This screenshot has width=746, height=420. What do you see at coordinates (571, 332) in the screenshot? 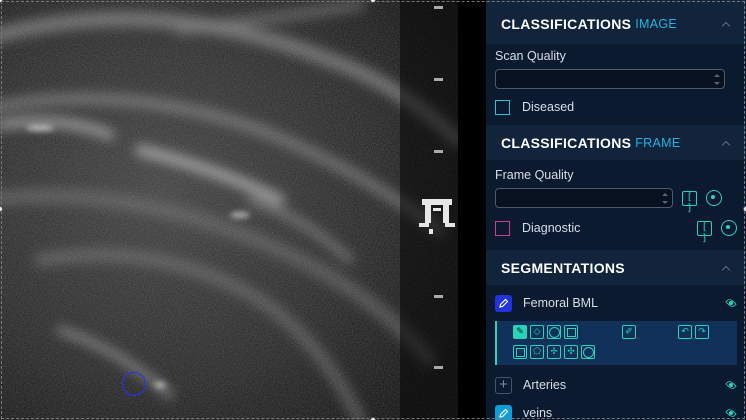
I see `rectangle-tool-icon` at bounding box center [571, 332].